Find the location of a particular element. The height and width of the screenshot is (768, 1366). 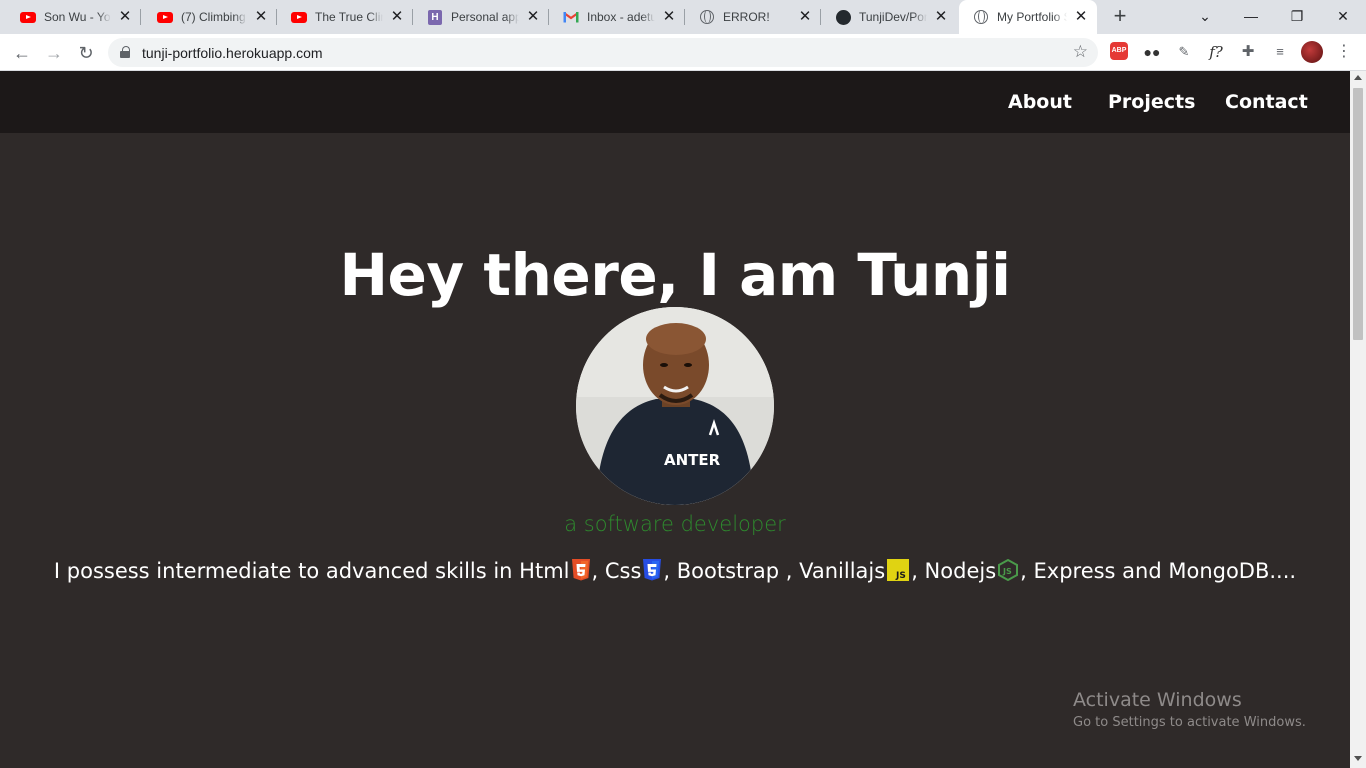

profile-avatar is located at coordinates (1312, 52).